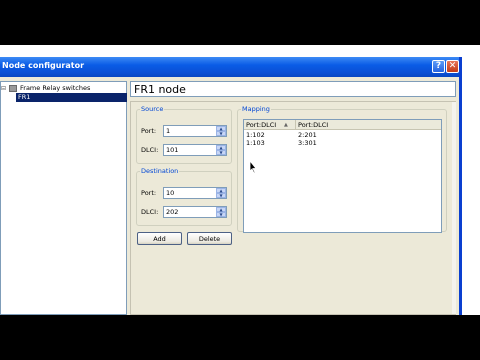  Describe the element at coordinates (307, 135) in the screenshot. I see `table-cell: 2:201` at that location.